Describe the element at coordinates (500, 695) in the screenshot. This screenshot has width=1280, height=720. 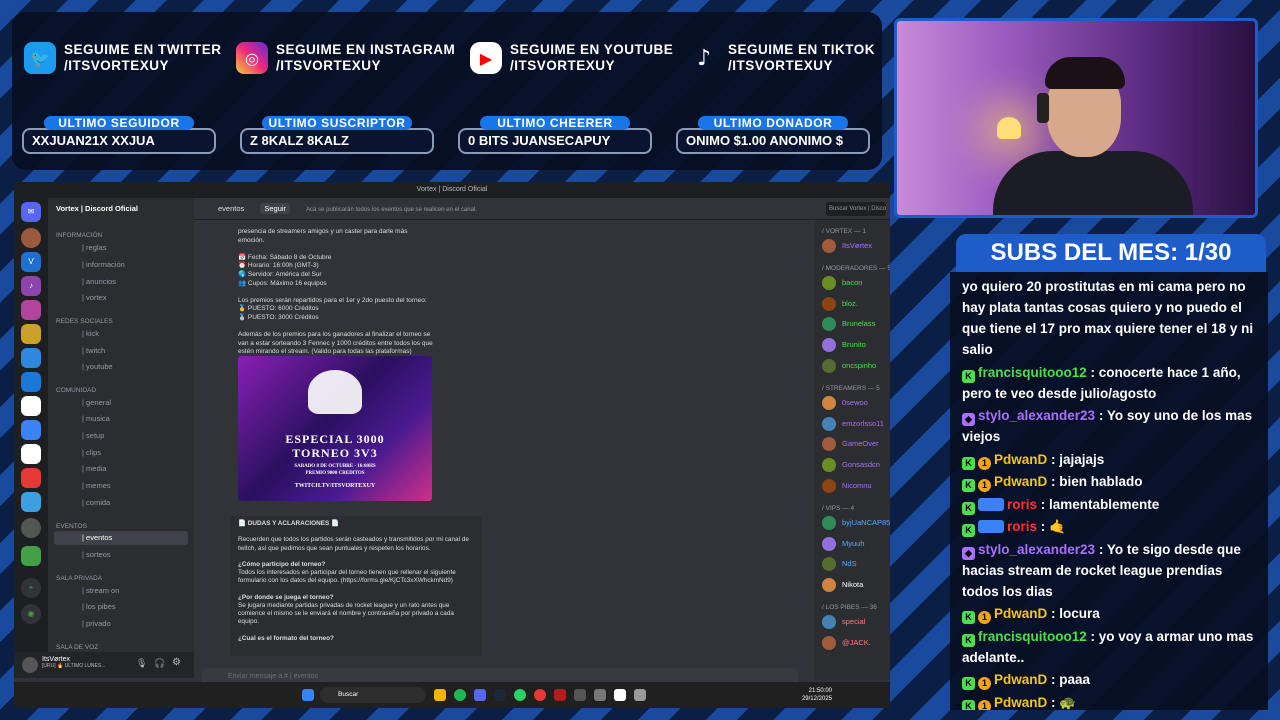
I see `steam-icon` at that location.